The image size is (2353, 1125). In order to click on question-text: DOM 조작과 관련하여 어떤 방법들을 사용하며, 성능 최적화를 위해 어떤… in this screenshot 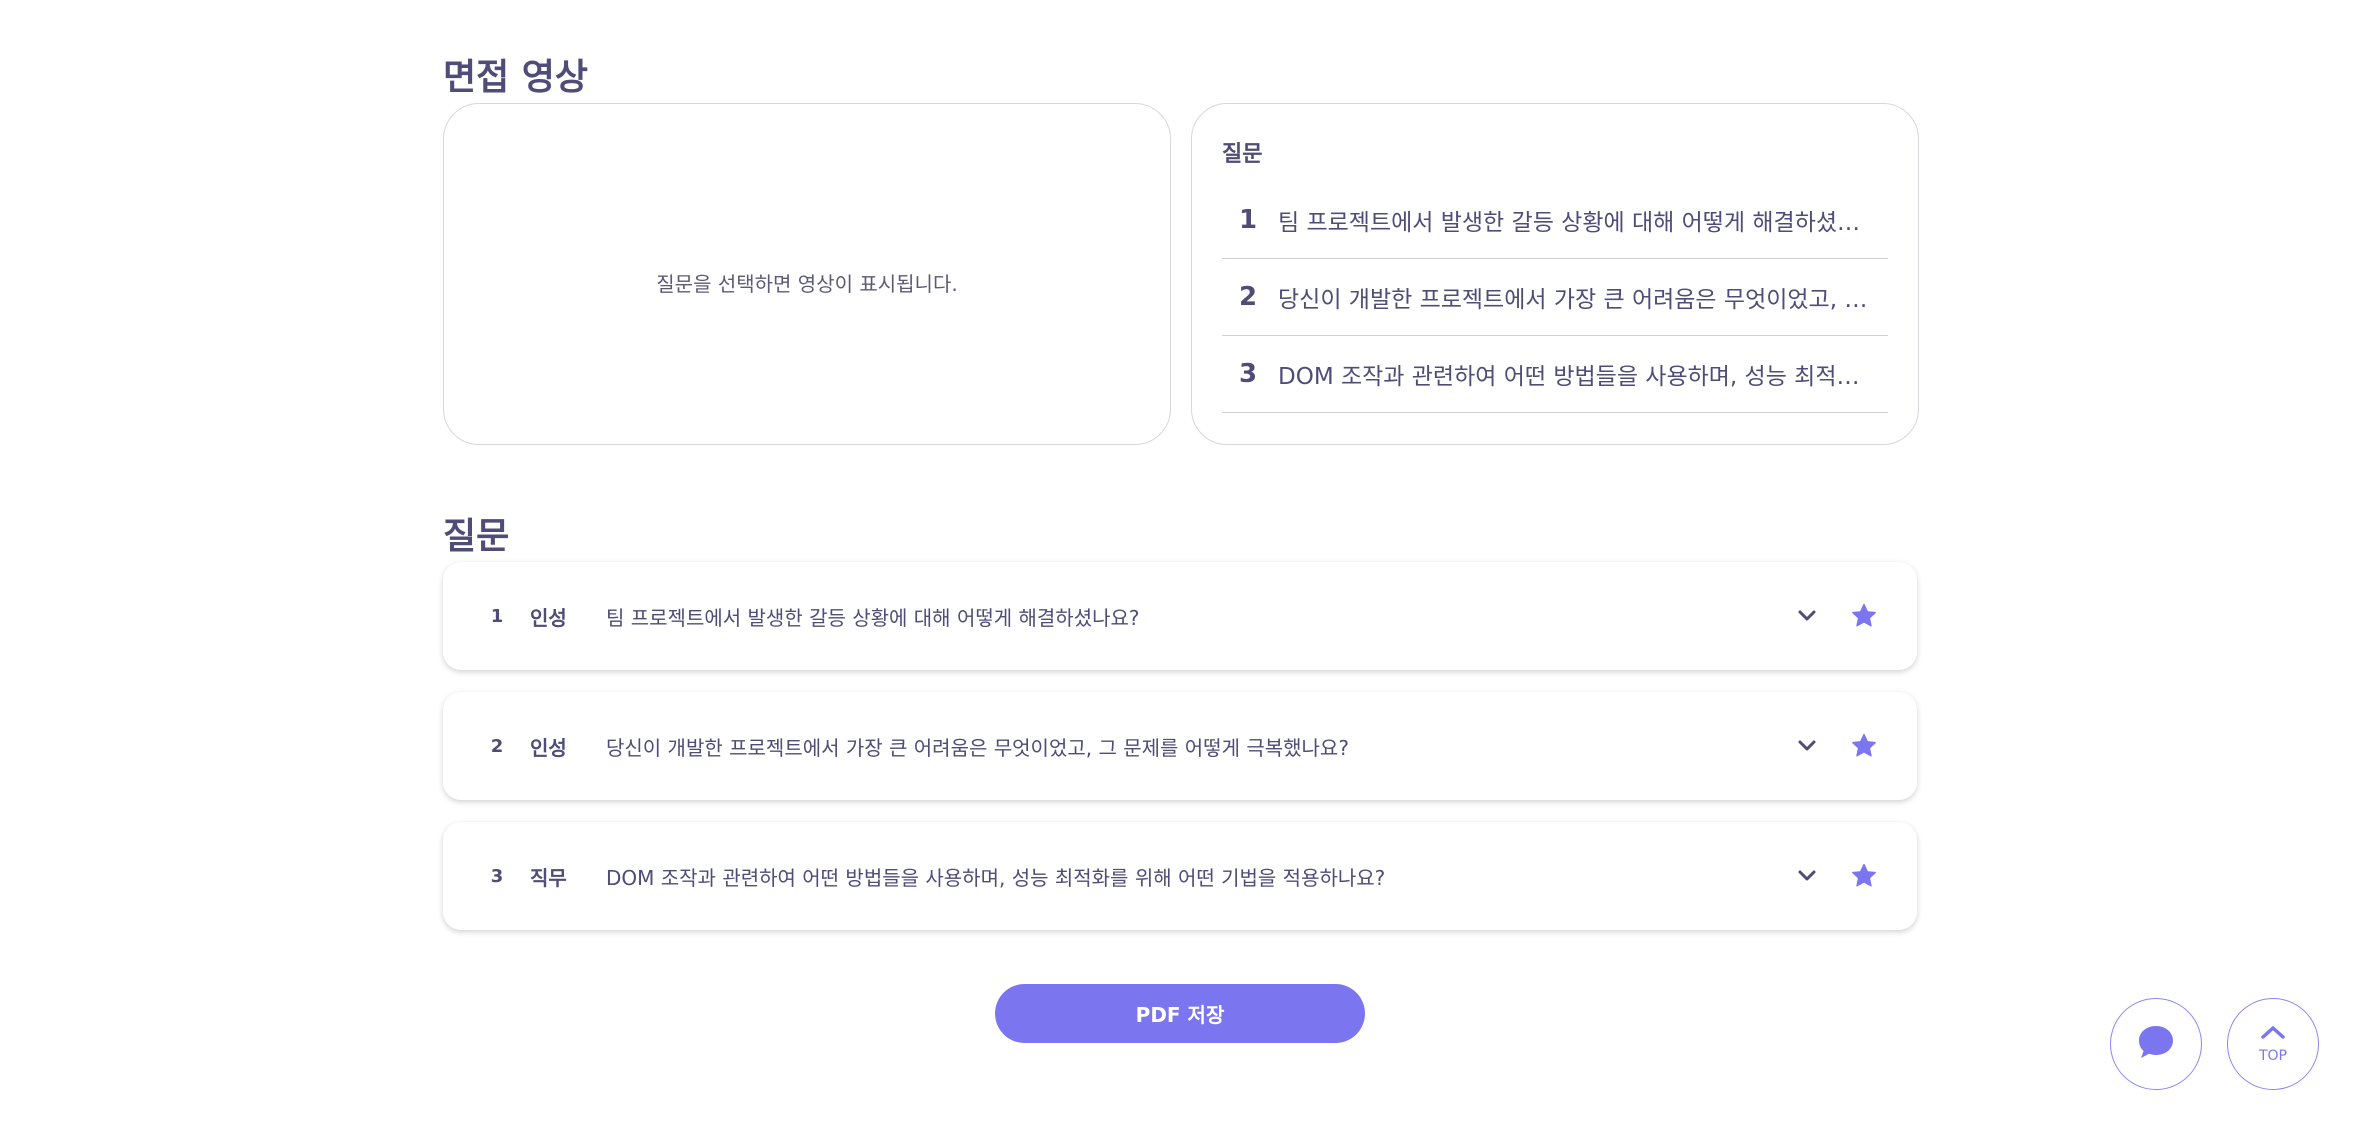, I will do `click(996, 877)`.